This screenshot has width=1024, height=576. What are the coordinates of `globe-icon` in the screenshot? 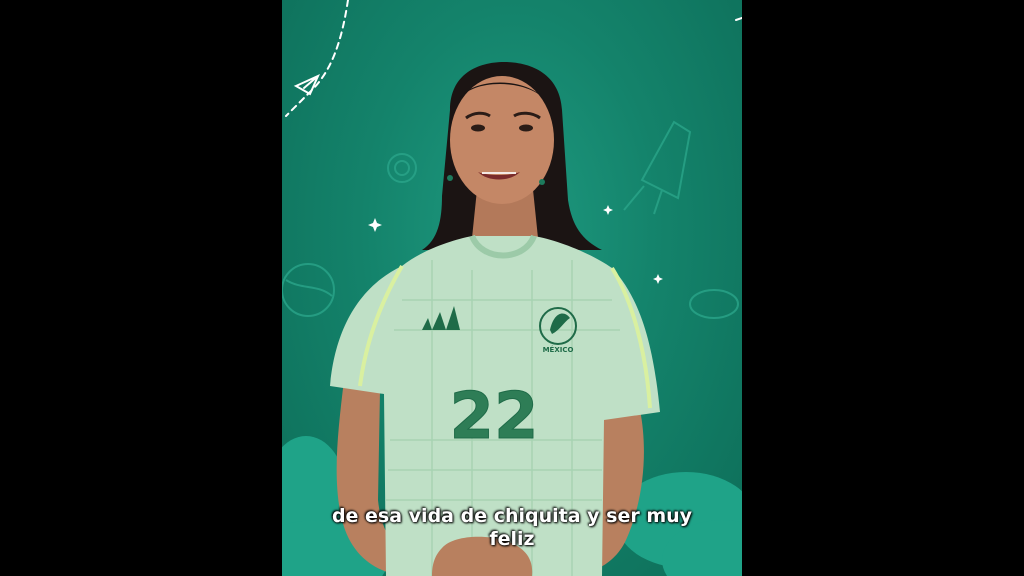 It's located at (308, 290).